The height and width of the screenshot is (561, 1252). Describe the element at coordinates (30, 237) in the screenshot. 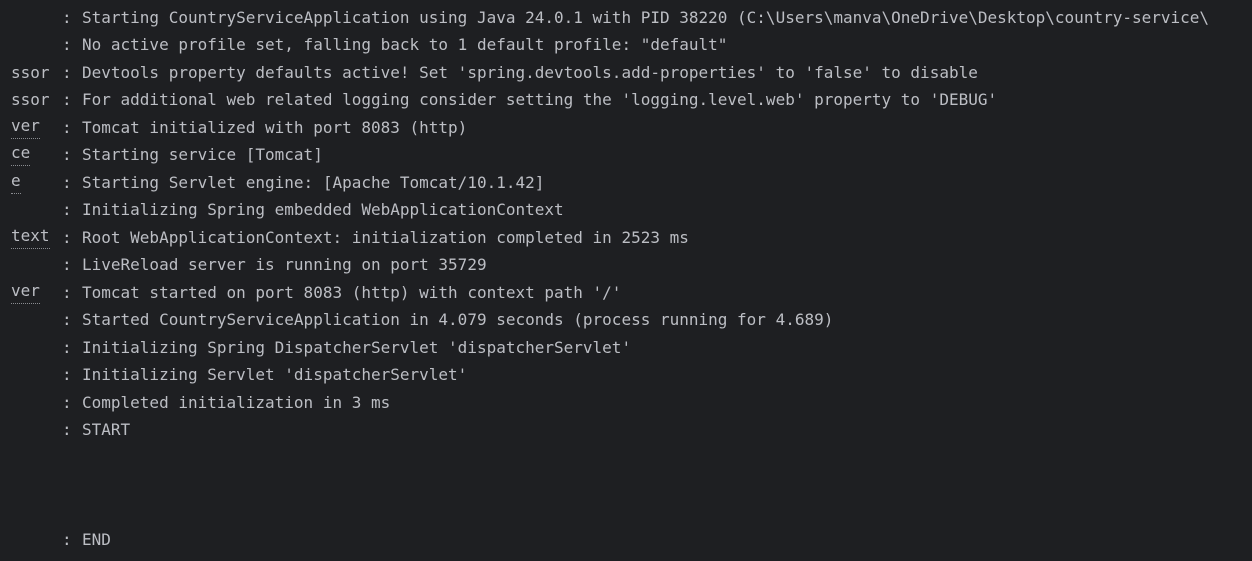

I see `log-logger-name: text` at that location.